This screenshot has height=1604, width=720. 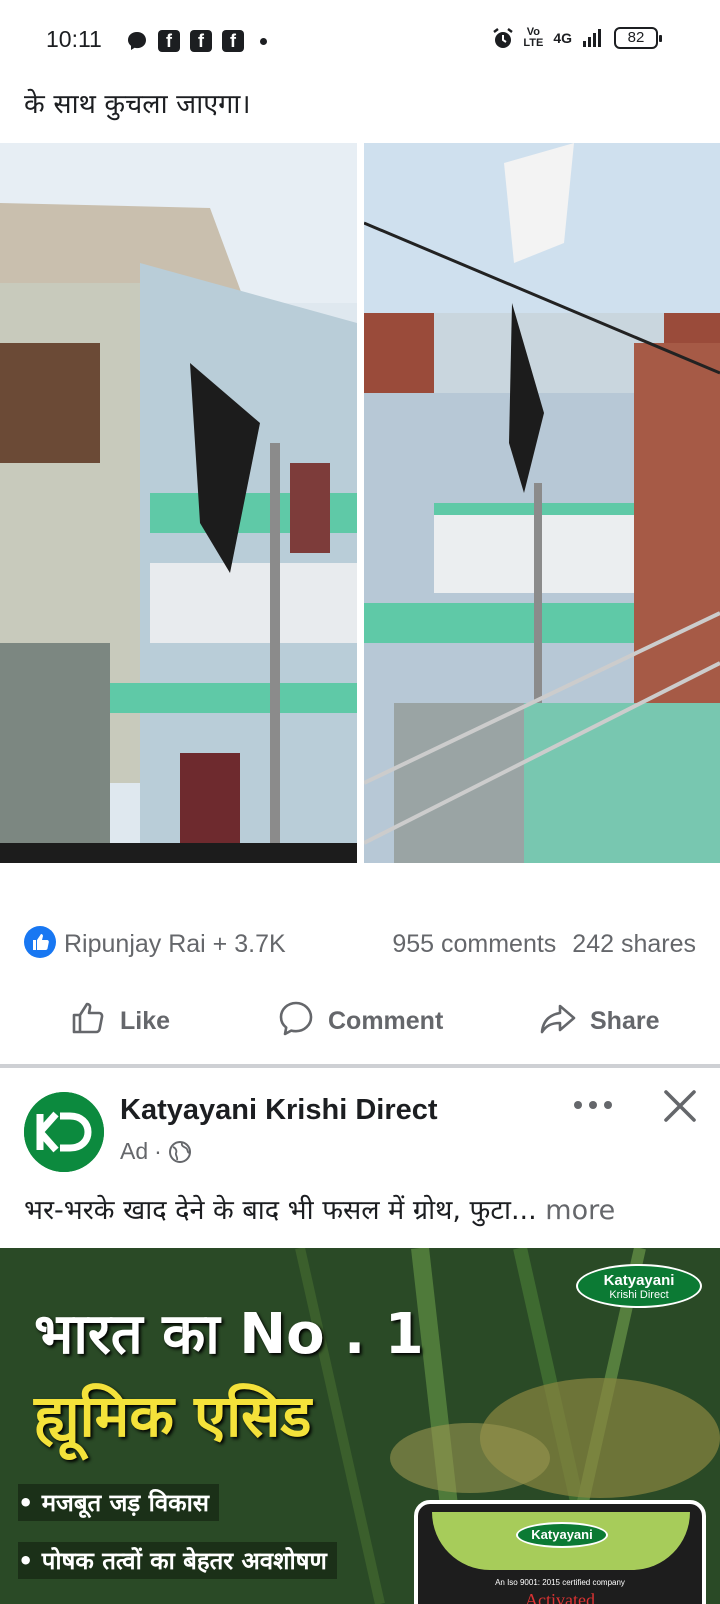 I want to click on volte-line2: LTE, so click(x=533, y=43).